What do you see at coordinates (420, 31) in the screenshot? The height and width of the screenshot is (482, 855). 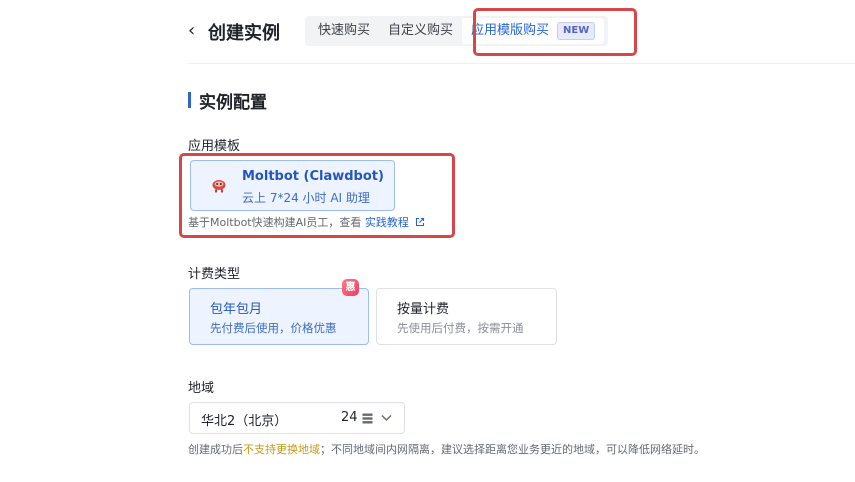 I see `tab-custom-buy: 自定义购买` at bounding box center [420, 31].